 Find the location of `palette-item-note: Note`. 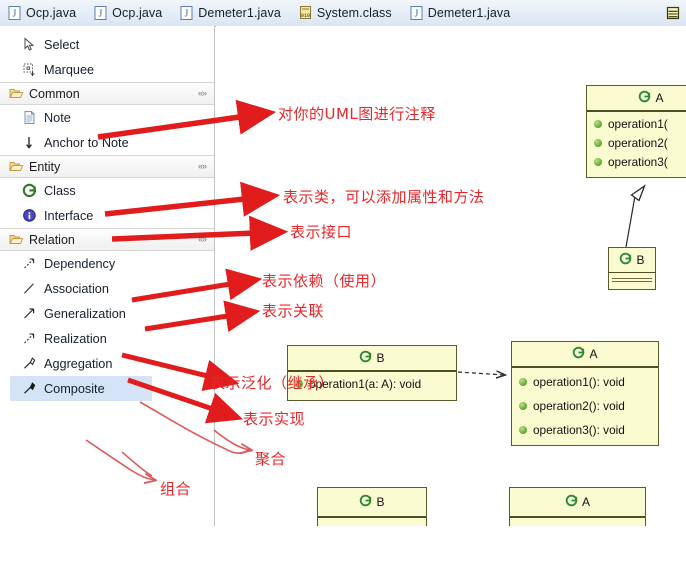

palette-item-note: Note is located at coordinates (107, 117).